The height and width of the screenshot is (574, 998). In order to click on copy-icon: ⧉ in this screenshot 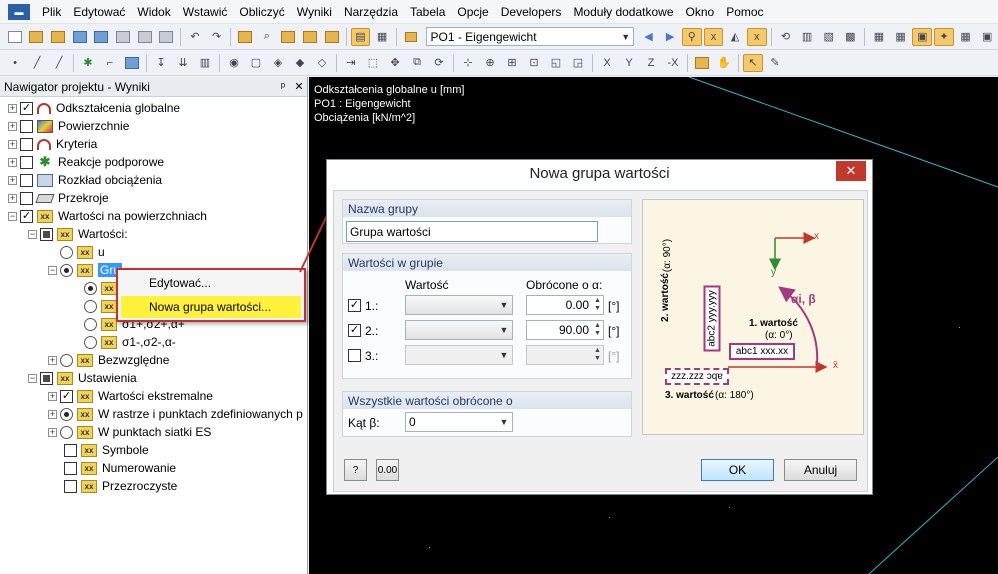, I will do `click(417, 63)`.